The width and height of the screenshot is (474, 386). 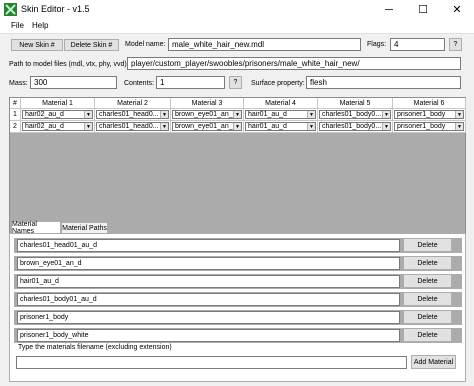 I want to click on close-button: ✕, so click(x=457, y=9).